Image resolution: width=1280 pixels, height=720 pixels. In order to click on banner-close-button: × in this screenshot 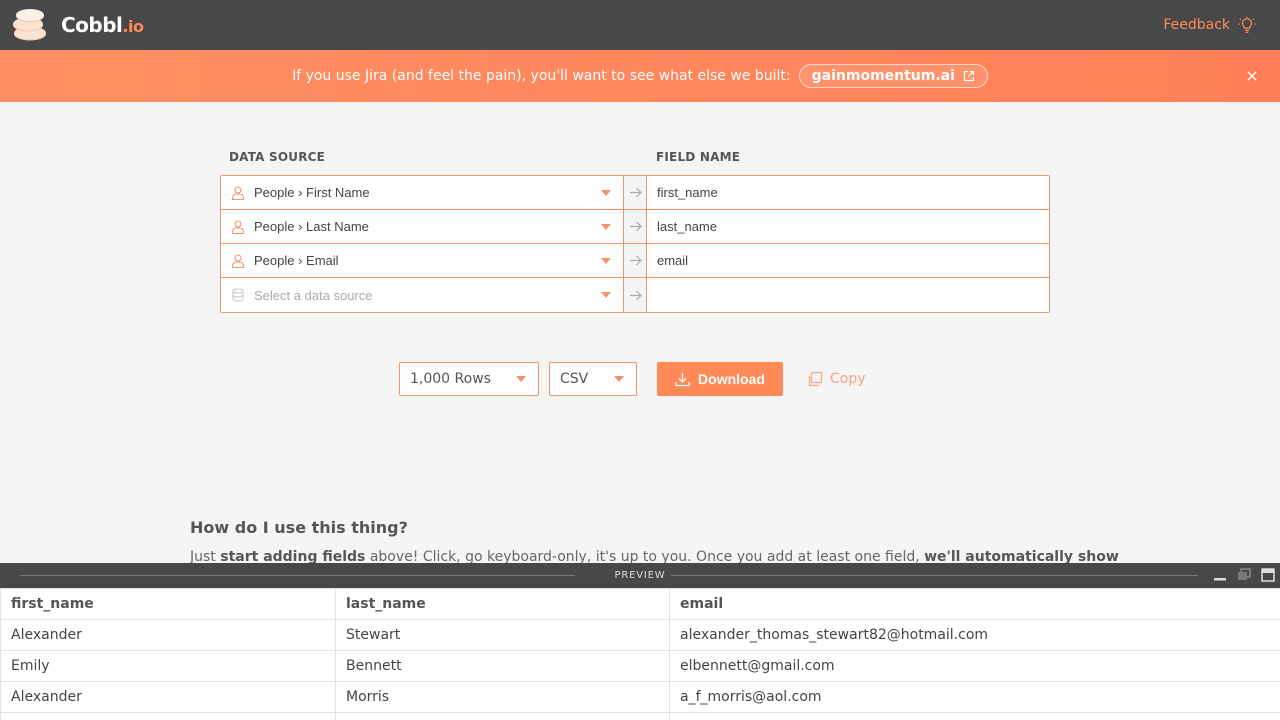, I will do `click(1252, 76)`.